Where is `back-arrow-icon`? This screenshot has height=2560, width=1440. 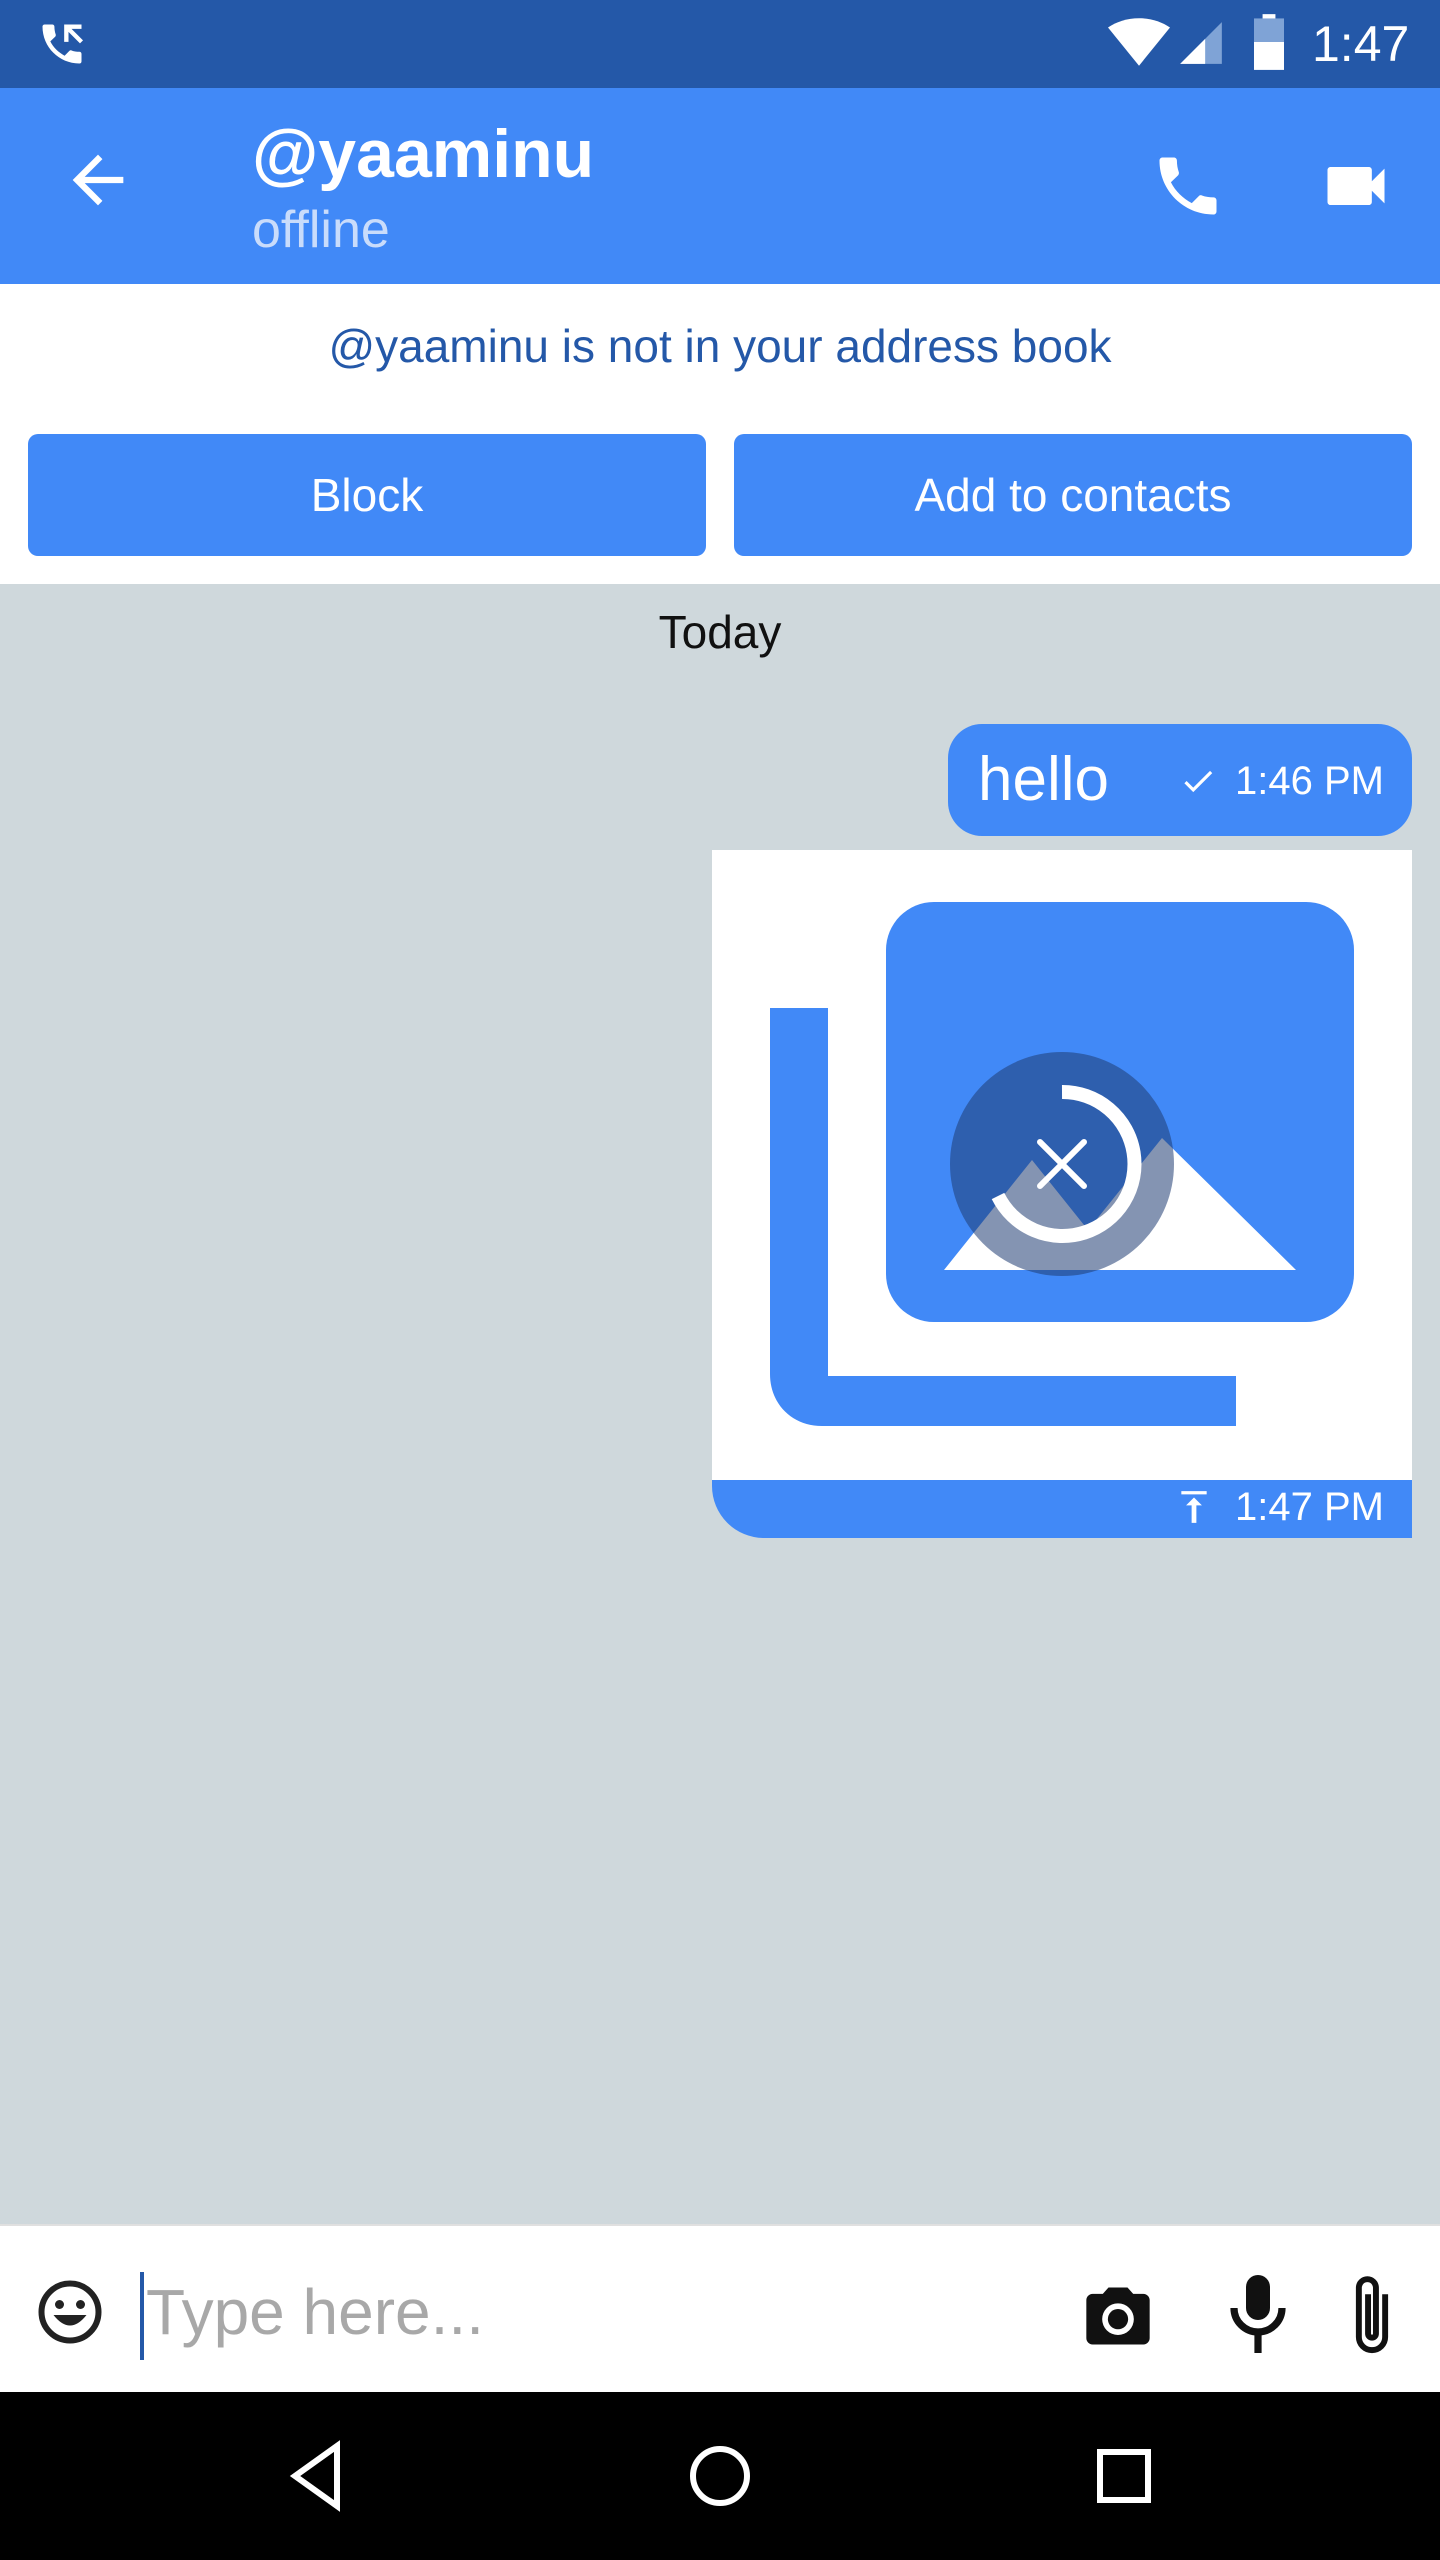
back-arrow-icon is located at coordinates (98, 180).